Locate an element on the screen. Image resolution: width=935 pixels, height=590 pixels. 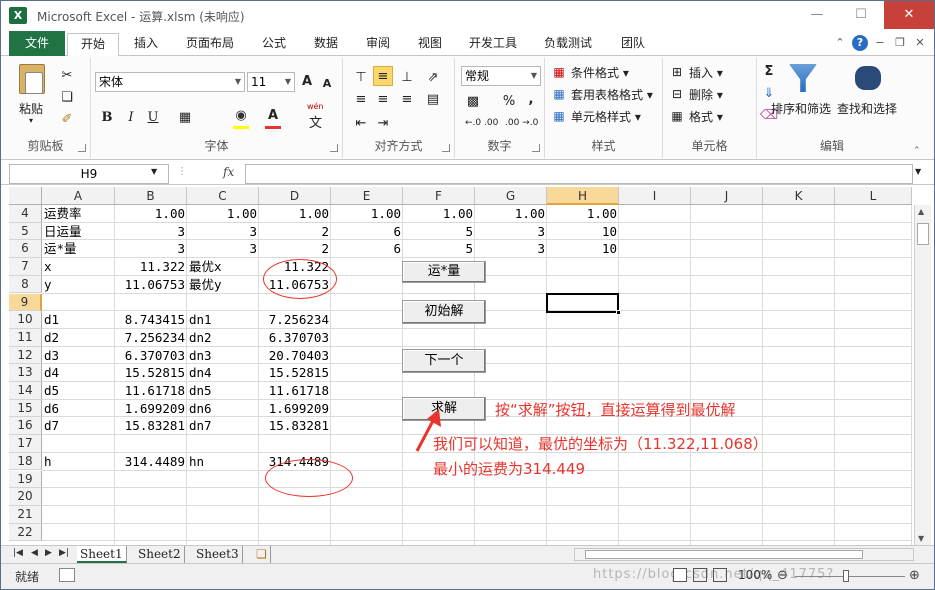
font-name-select: 宋体 ▼ is located at coordinates (170, 82).